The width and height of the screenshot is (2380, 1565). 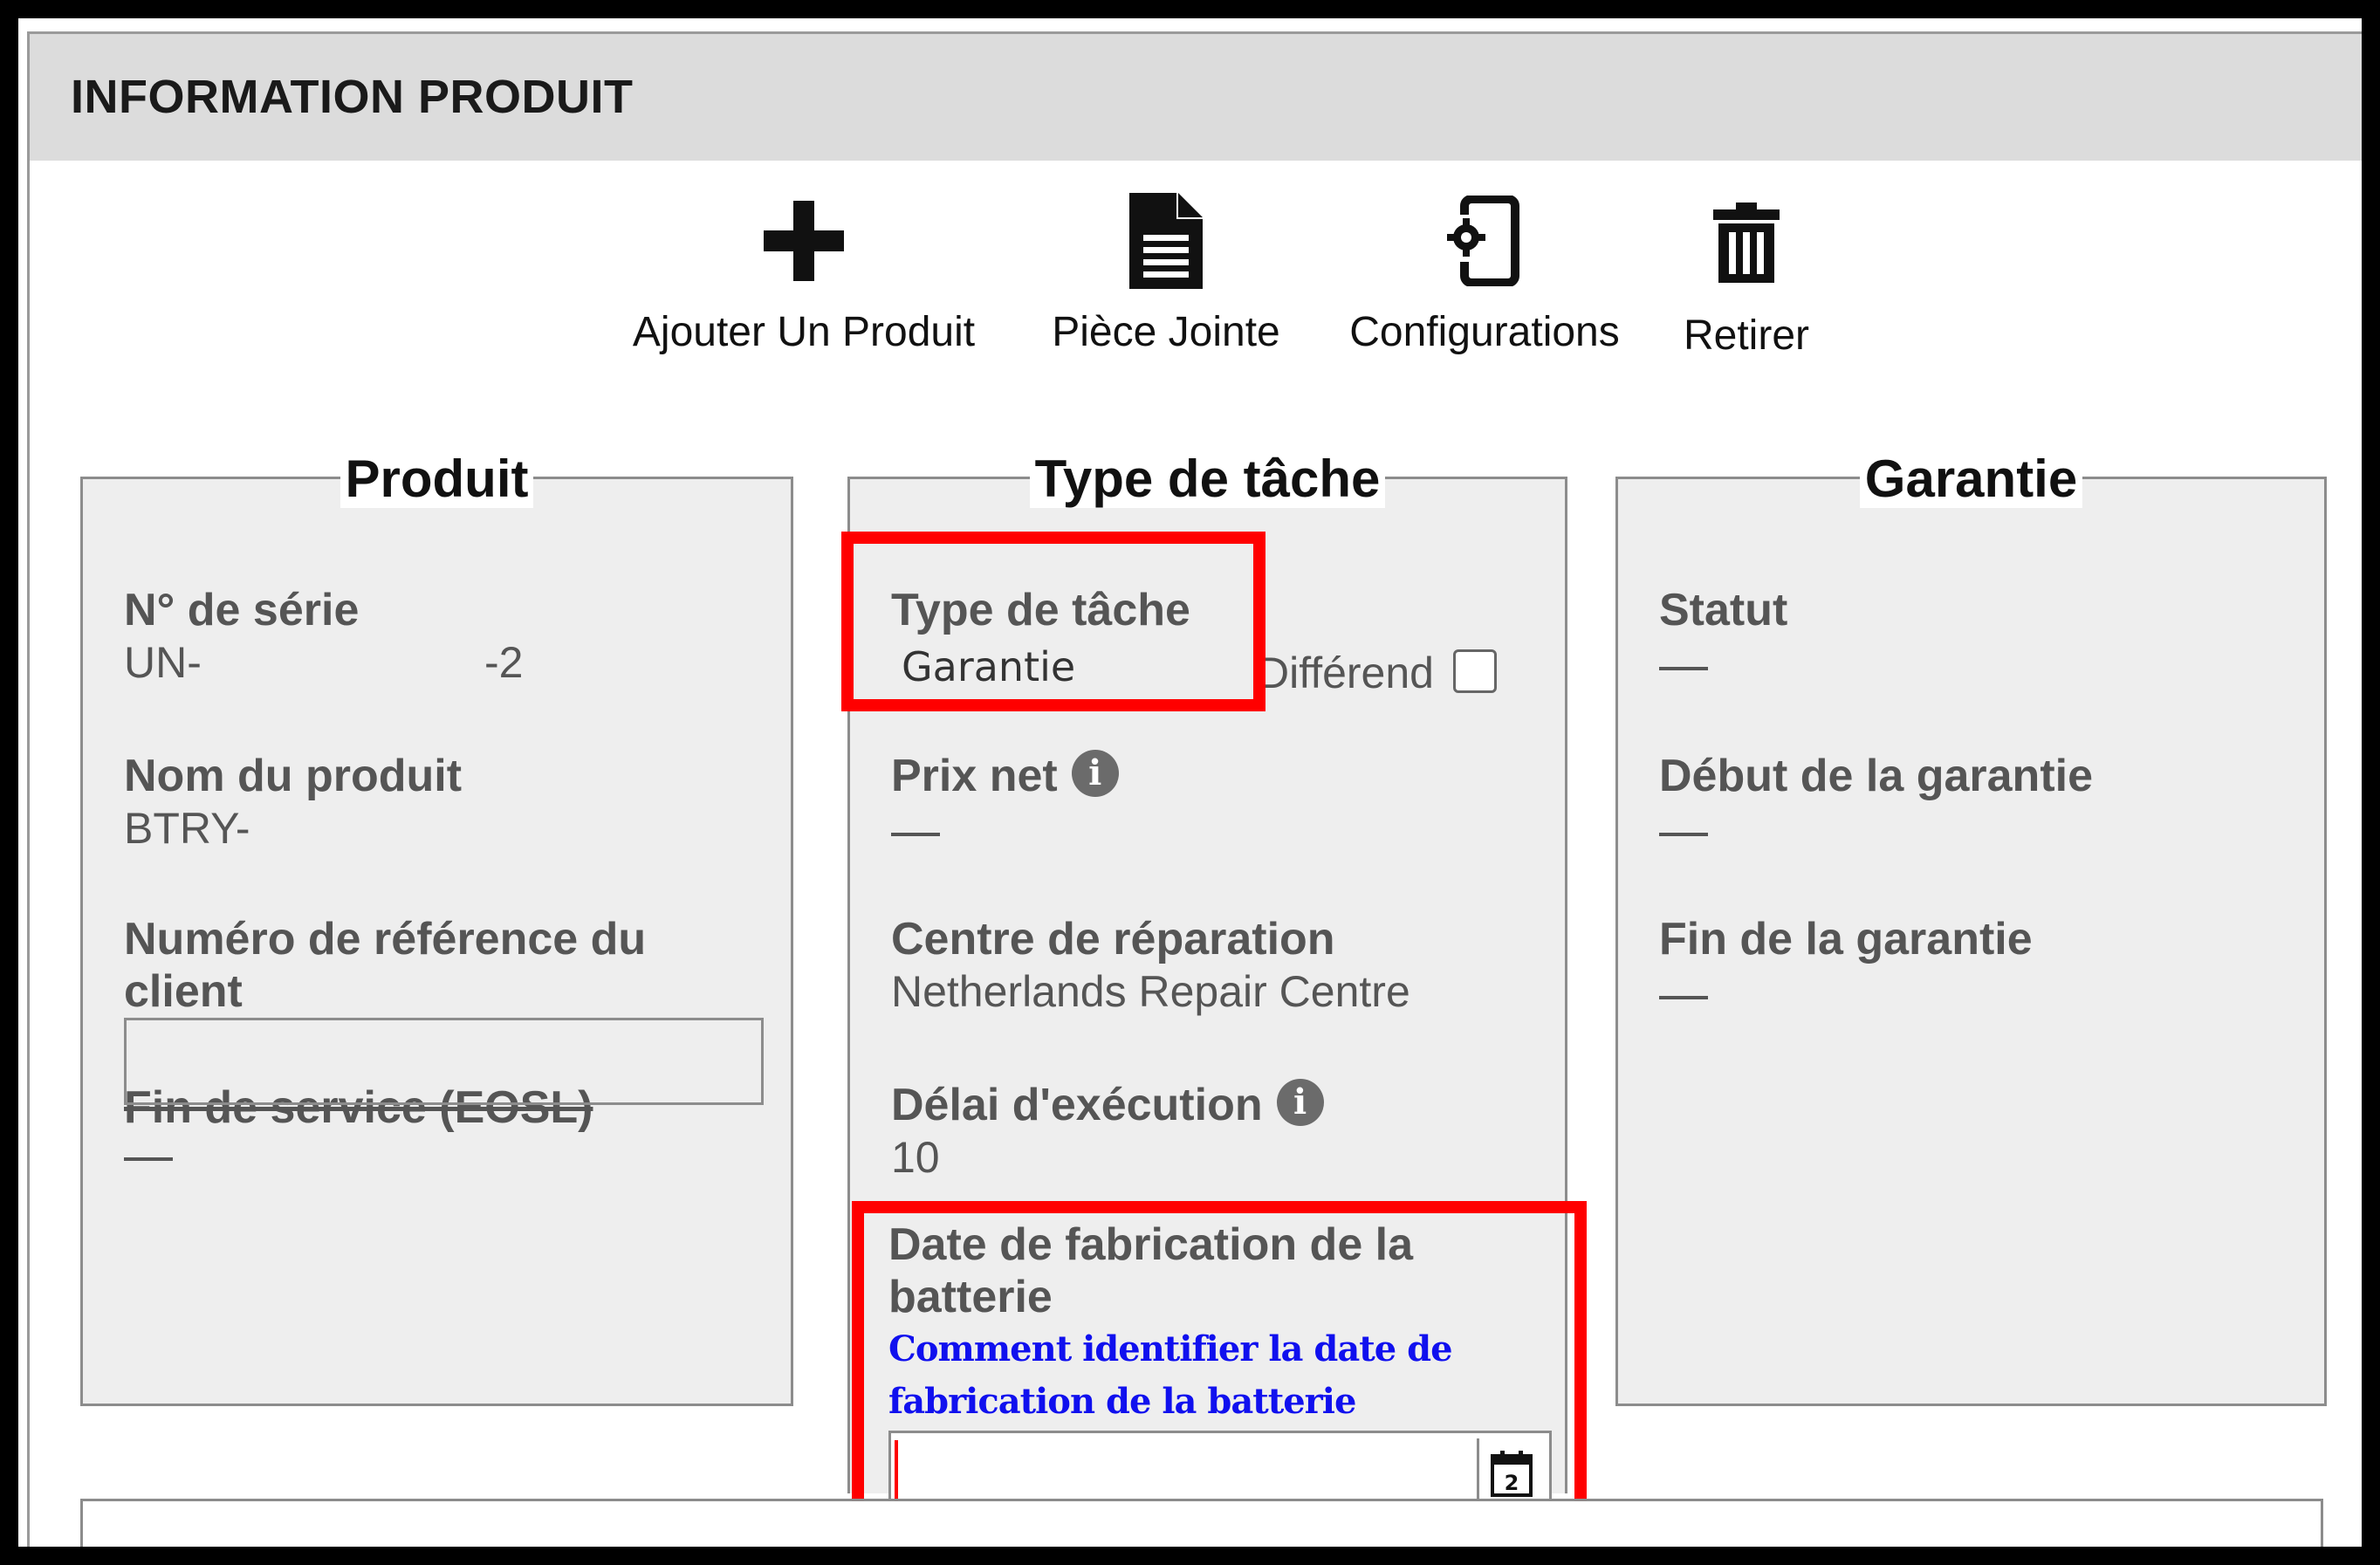 What do you see at coordinates (1166, 241) in the screenshot?
I see `document-icon` at bounding box center [1166, 241].